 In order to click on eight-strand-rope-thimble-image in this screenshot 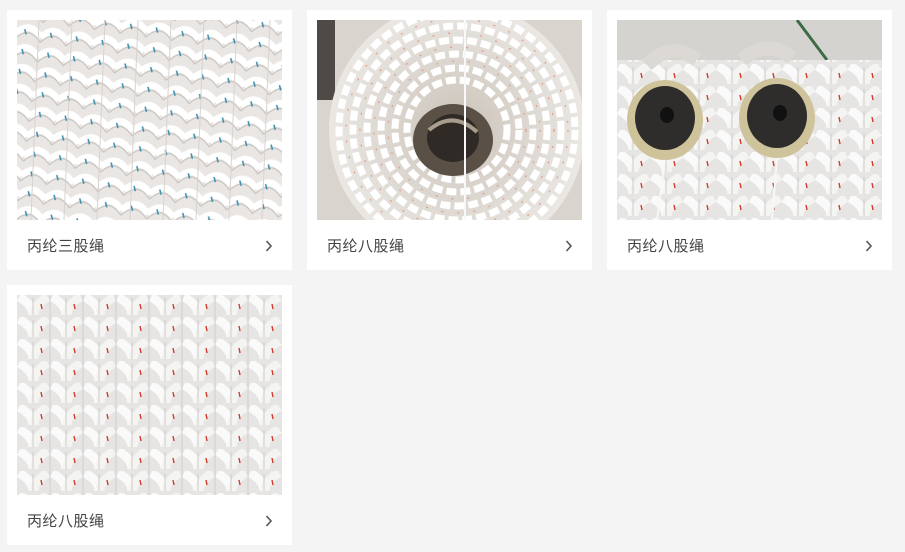, I will do `click(749, 120)`.